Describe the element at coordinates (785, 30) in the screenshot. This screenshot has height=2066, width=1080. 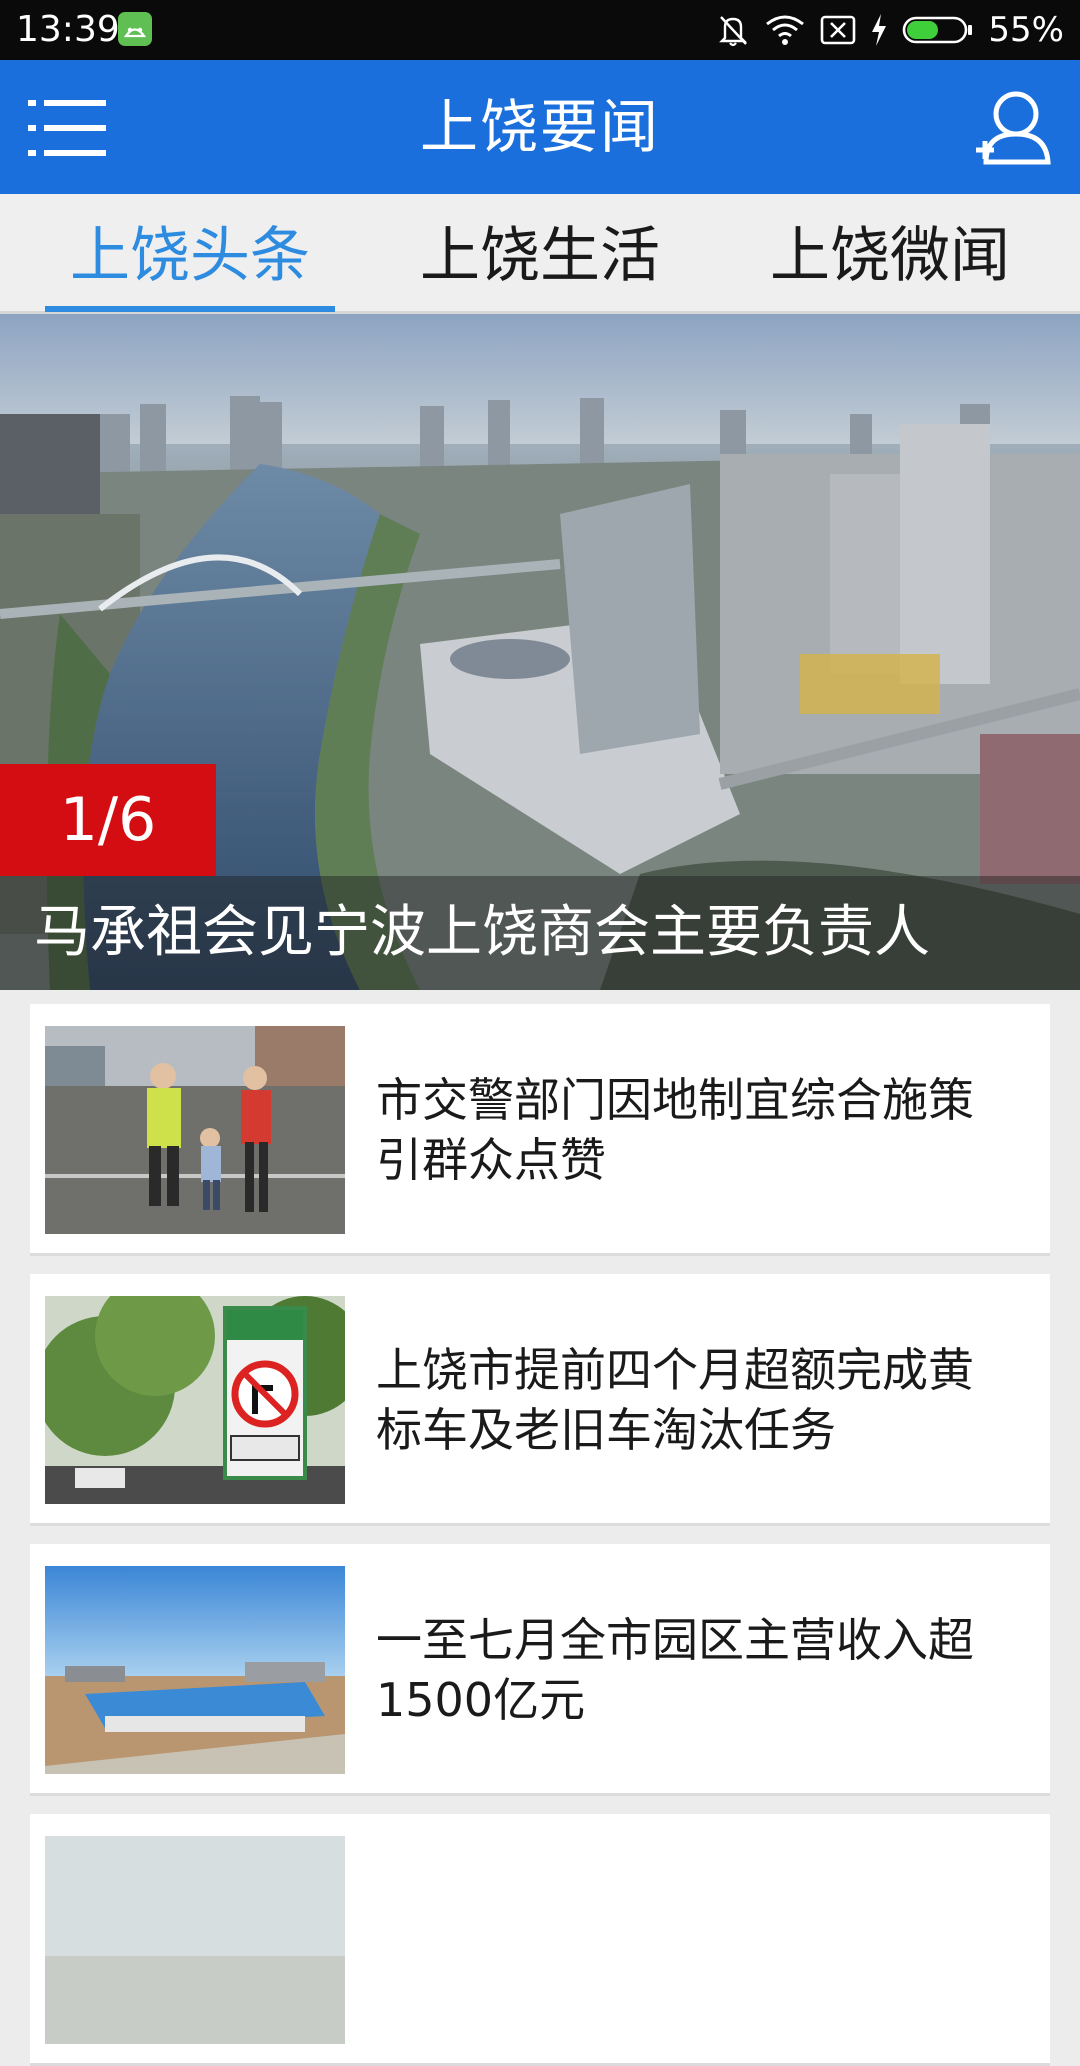
I see `wifi-icon` at that location.